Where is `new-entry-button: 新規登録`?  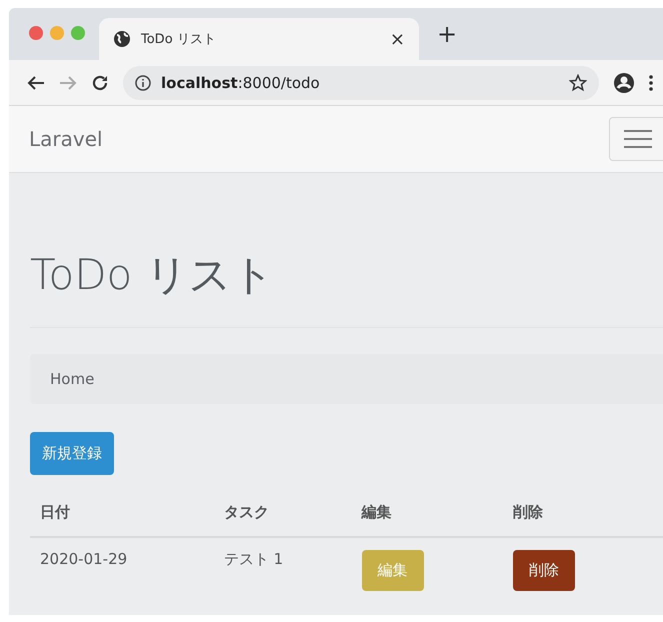 new-entry-button: 新規登録 is located at coordinates (72, 453).